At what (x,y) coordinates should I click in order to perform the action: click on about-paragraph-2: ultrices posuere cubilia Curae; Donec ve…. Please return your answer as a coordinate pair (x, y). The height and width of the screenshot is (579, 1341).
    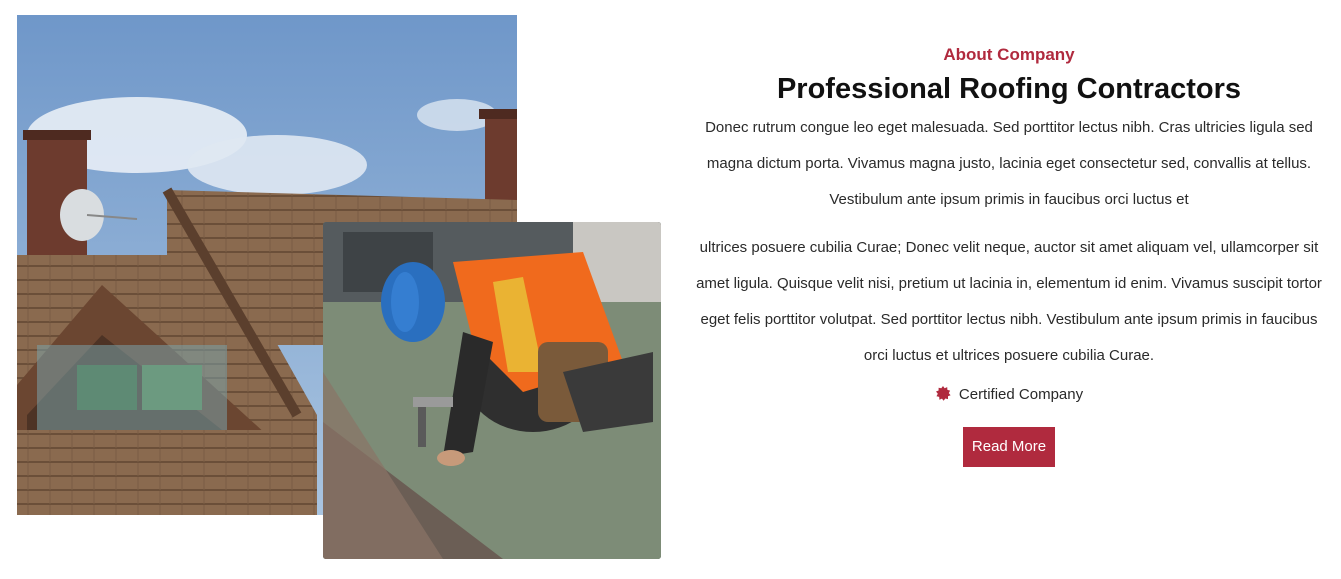
    Looking at the image, I should click on (1009, 301).